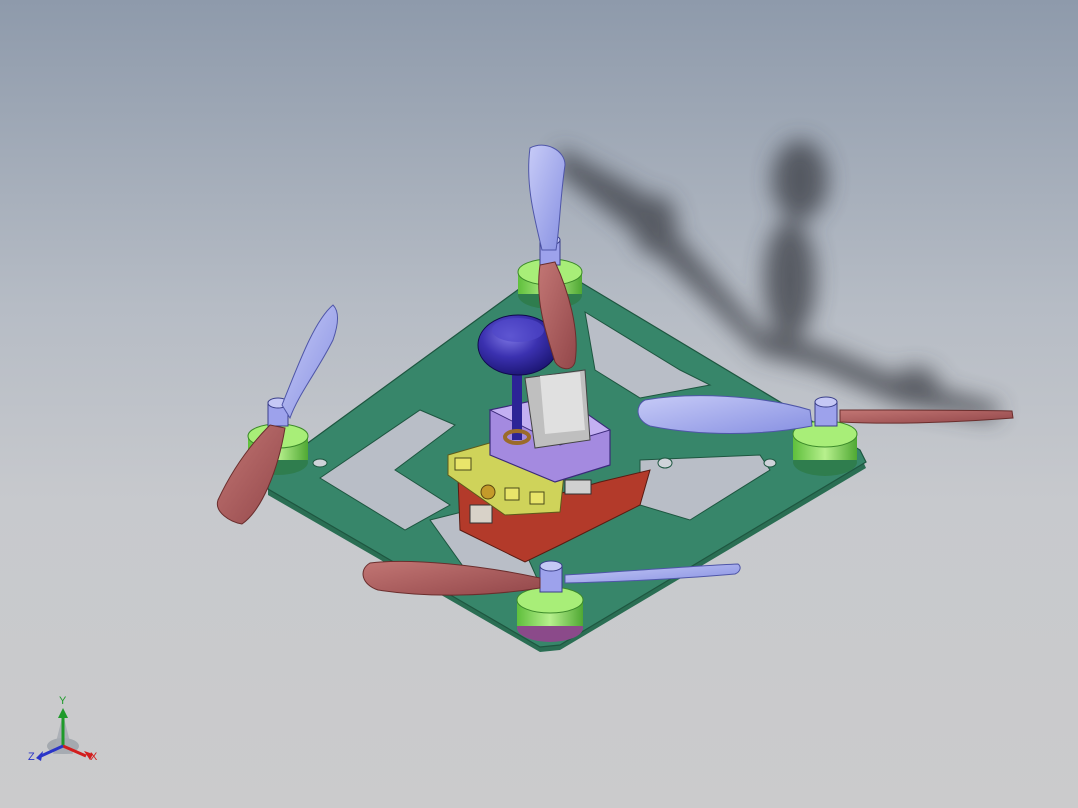 The width and height of the screenshot is (1078, 808). Describe the element at coordinates (94, 757) in the screenshot. I see `x-axis-label: X` at that location.